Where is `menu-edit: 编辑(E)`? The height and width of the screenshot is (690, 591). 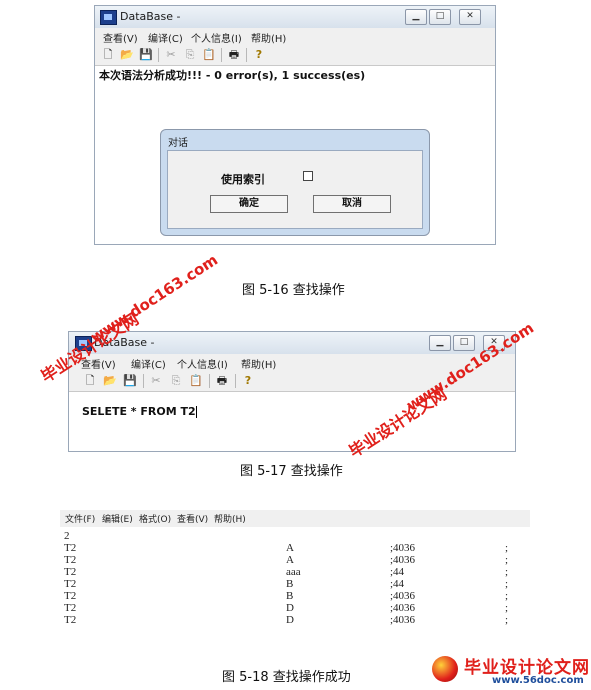
menu-edit: 编辑(E) is located at coordinates (117, 518).